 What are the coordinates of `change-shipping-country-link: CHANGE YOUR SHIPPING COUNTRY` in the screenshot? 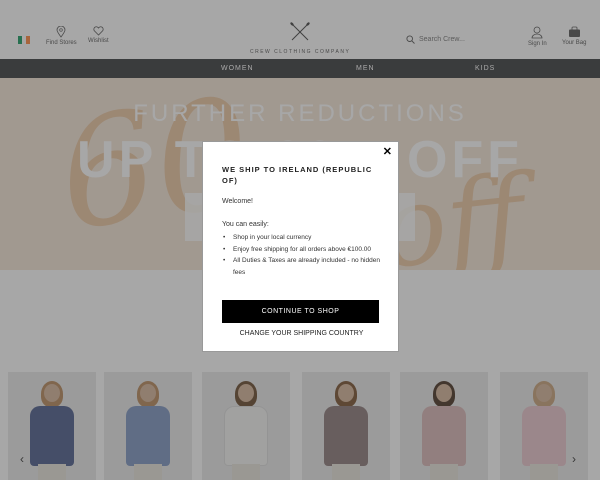 It's located at (301, 333).